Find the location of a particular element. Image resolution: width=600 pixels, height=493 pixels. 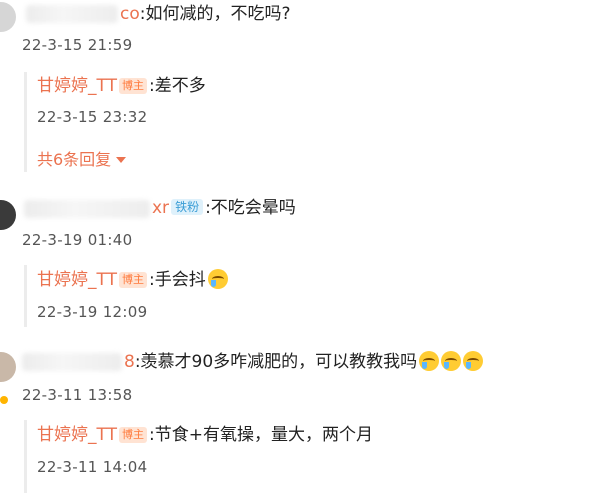

more-replies-label: 共6条回复 is located at coordinates (74, 159).